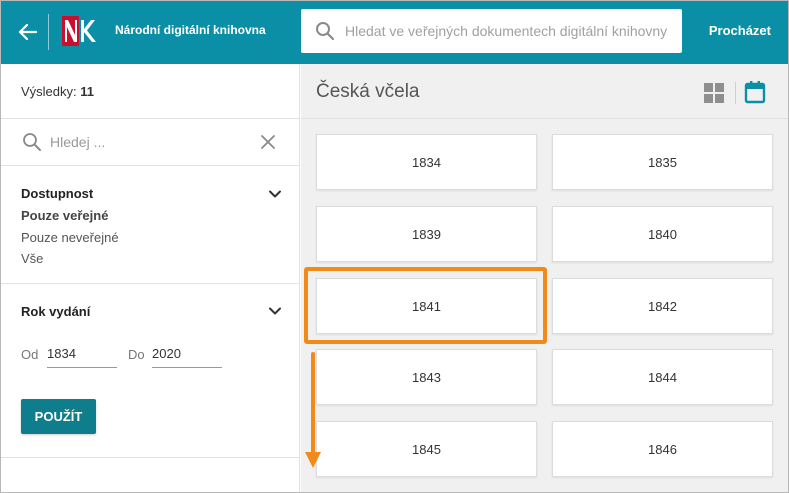 The width and height of the screenshot is (789, 493). Describe the element at coordinates (58, 416) in the screenshot. I see `apply-button: POUŽÍT` at that location.